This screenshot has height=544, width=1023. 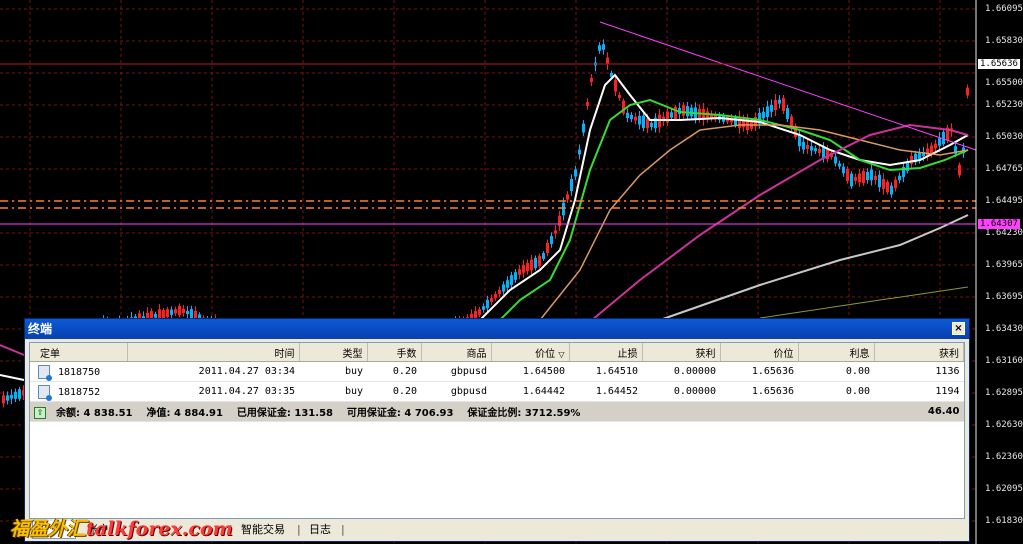 What do you see at coordinates (1004, 489) in the screenshot?
I see `price-axis-label: 1.62095` at bounding box center [1004, 489].